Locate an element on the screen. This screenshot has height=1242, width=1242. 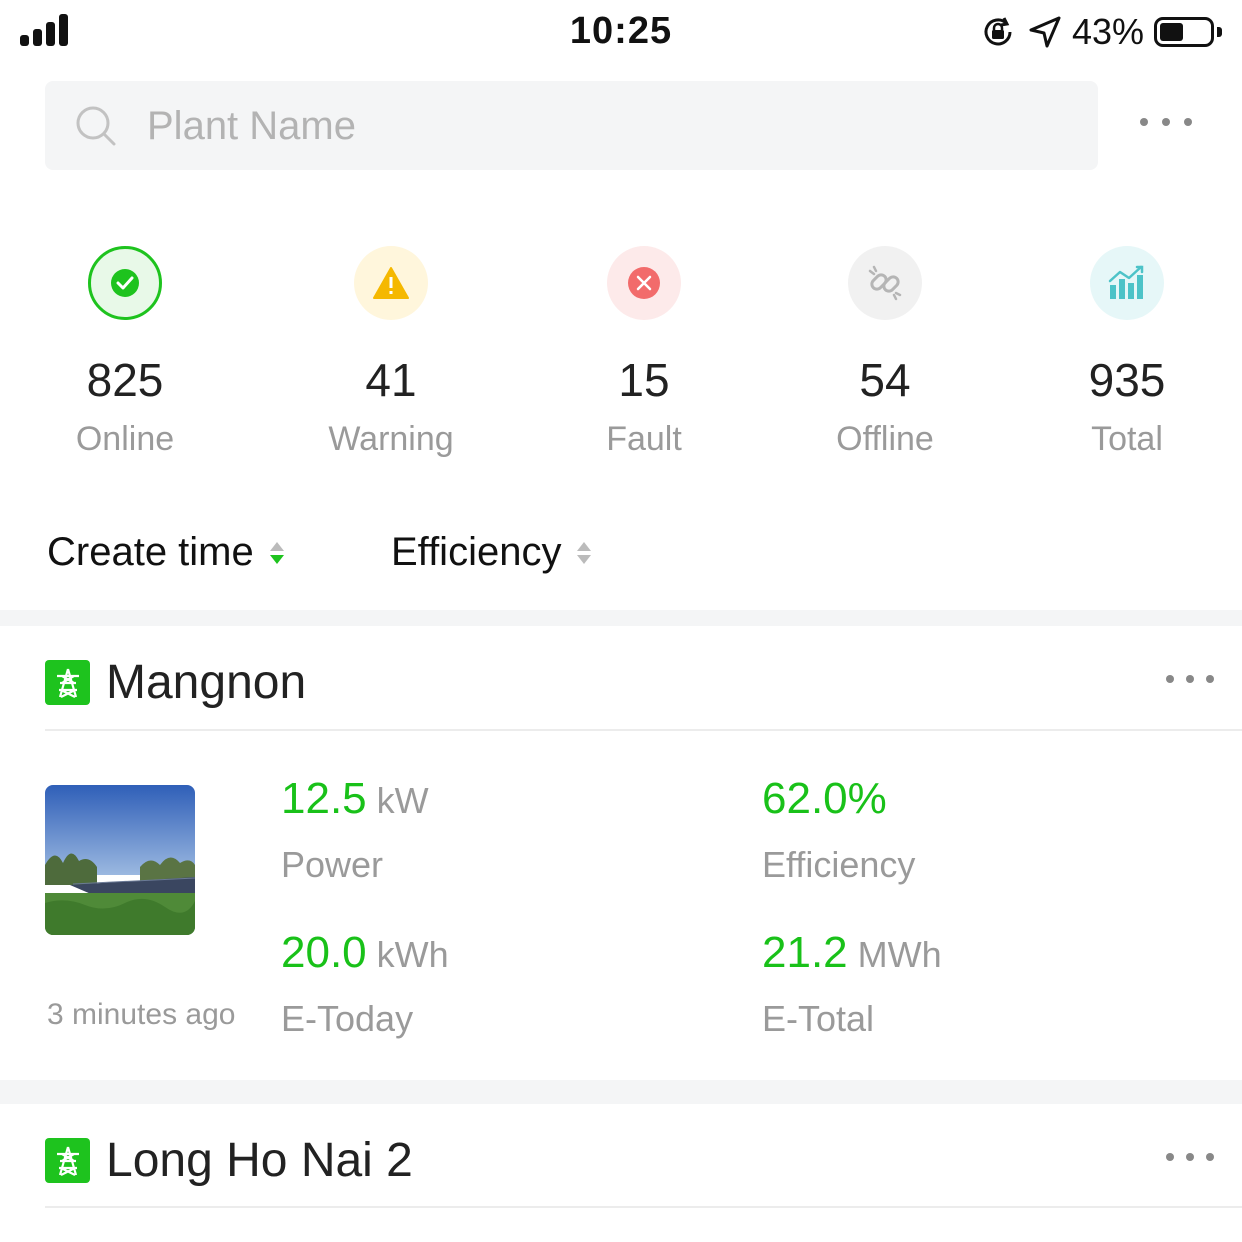
online-status-icon is located at coordinates (125, 283).